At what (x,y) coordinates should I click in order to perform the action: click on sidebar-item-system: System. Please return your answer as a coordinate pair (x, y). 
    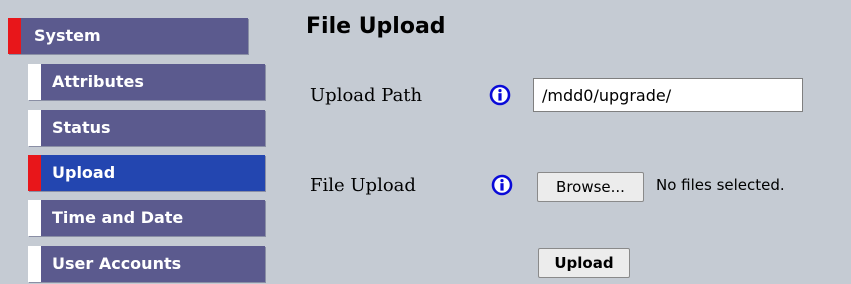
    Looking at the image, I should click on (128, 36).